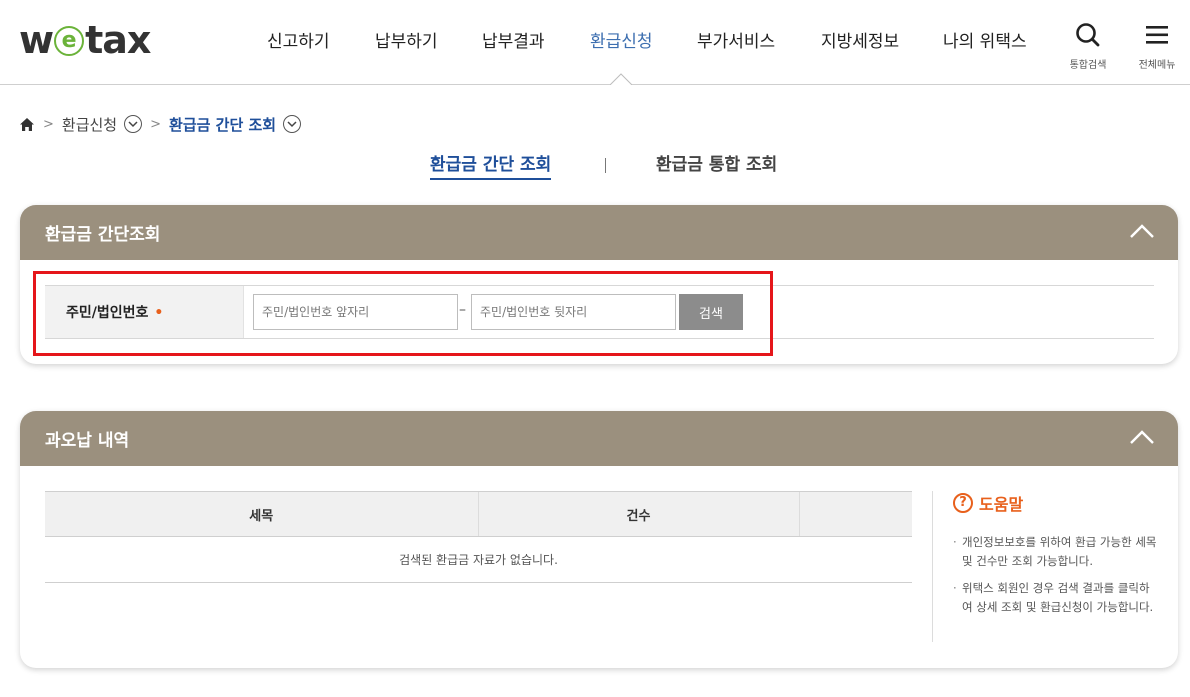 The width and height of the screenshot is (1190, 697). What do you see at coordinates (27, 124) in the screenshot?
I see `home-icon` at bounding box center [27, 124].